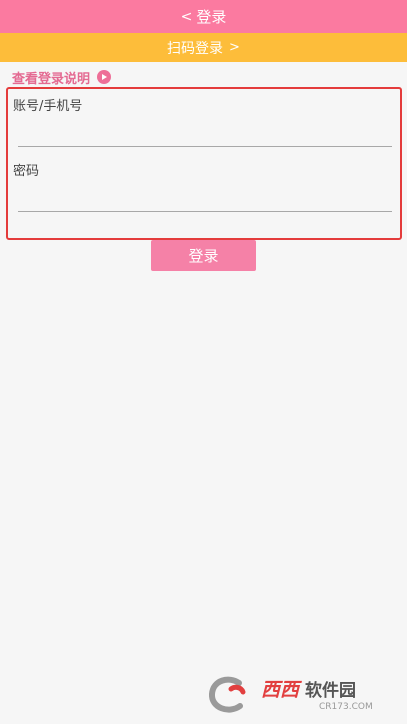 The width and height of the screenshot is (407, 724). Describe the element at coordinates (280, 689) in the screenshot. I see `watermark-brand: 西西` at that location.